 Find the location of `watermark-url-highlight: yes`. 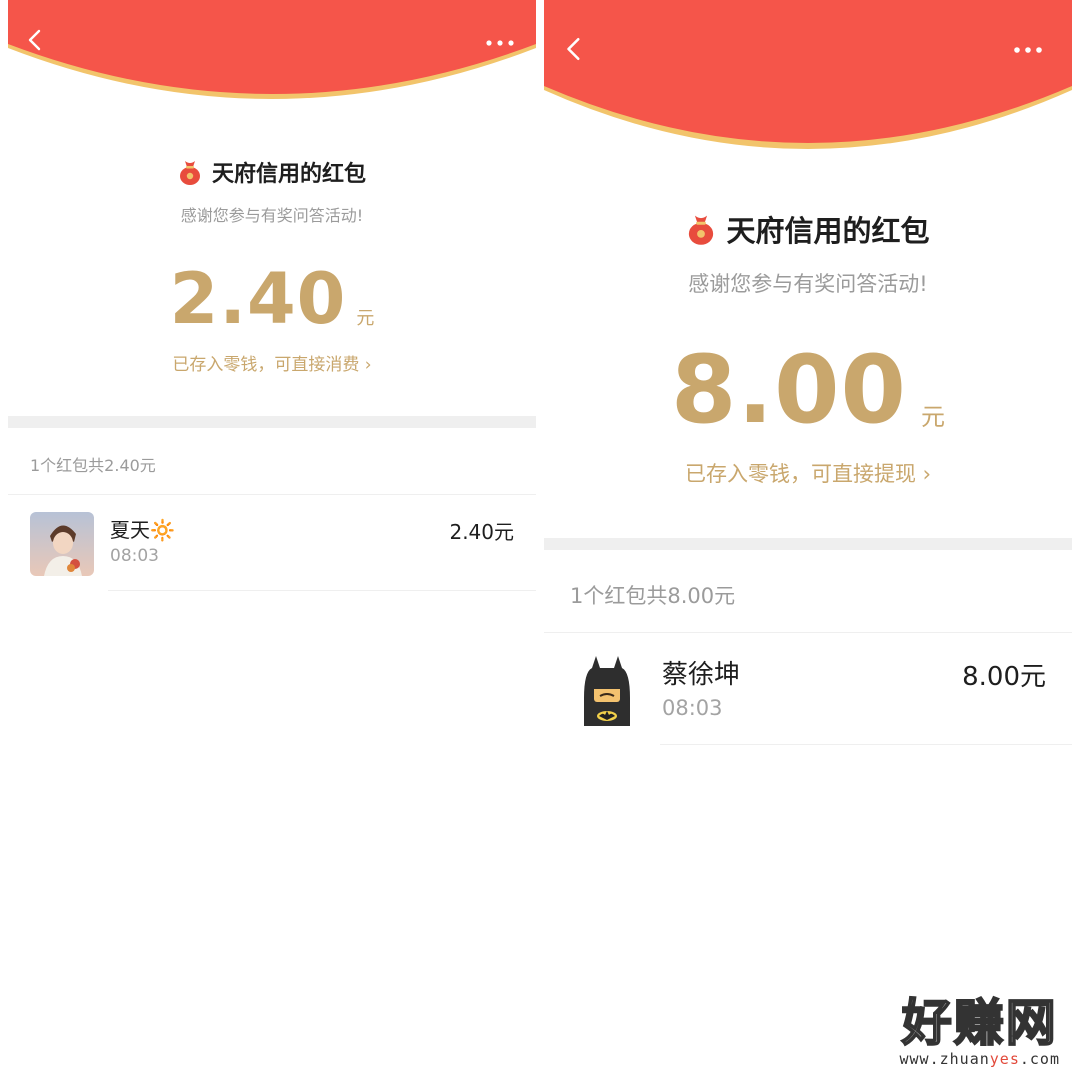

watermark-url-highlight: yes is located at coordinates (1004, 1059).